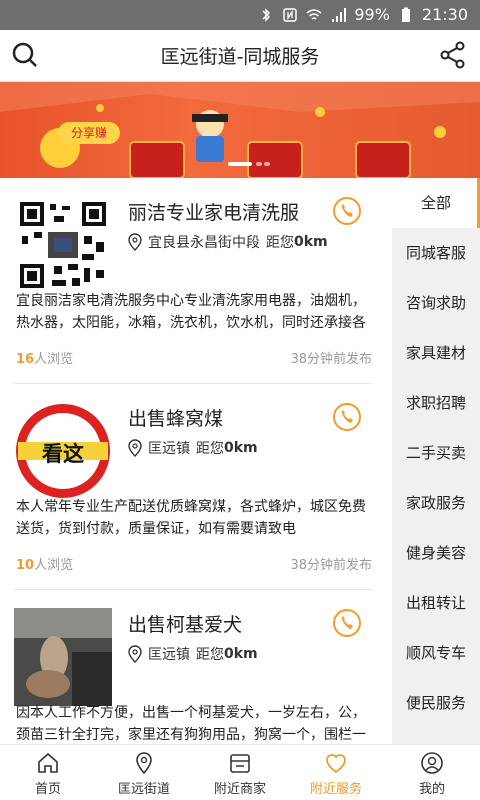 This screenshot has height=800, width=480. Describe the element at coordinates (48, 762) in the screenshot. I see `home-icon` at that location.